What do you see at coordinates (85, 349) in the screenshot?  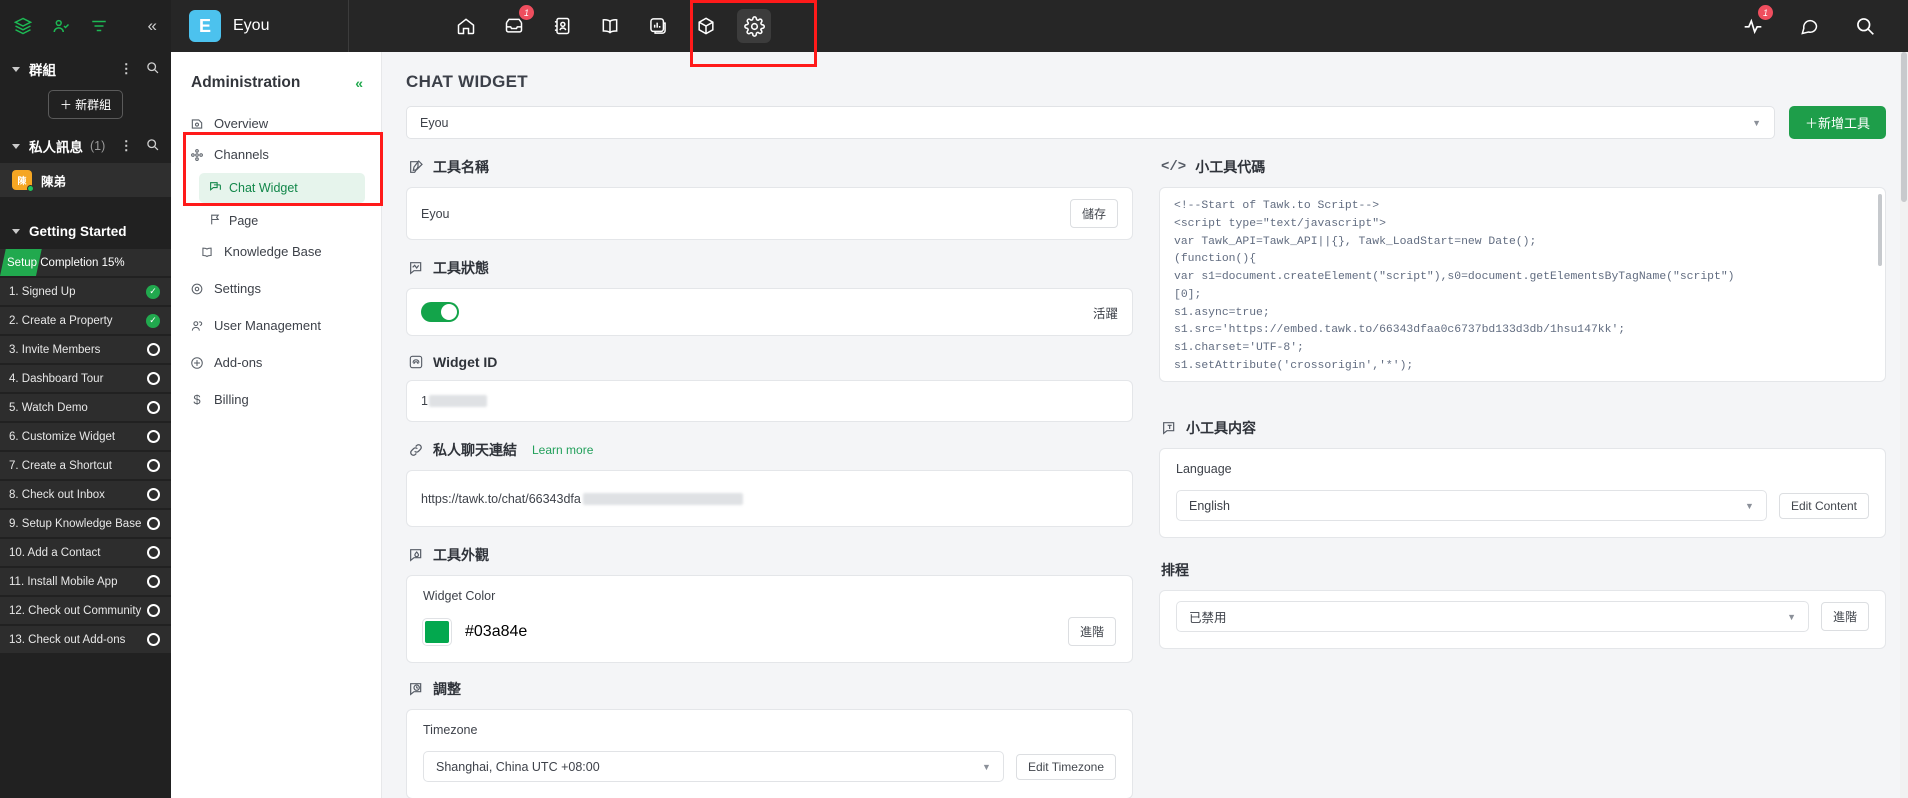 I see `onboarding-task-item: 3. Invite Members` at bounding box center [85, 349].